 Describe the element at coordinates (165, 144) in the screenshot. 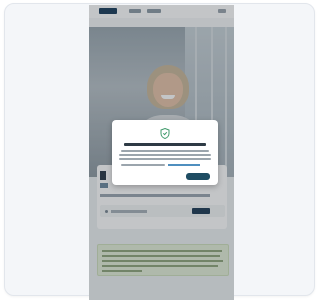

I see `modal-title` at that location.